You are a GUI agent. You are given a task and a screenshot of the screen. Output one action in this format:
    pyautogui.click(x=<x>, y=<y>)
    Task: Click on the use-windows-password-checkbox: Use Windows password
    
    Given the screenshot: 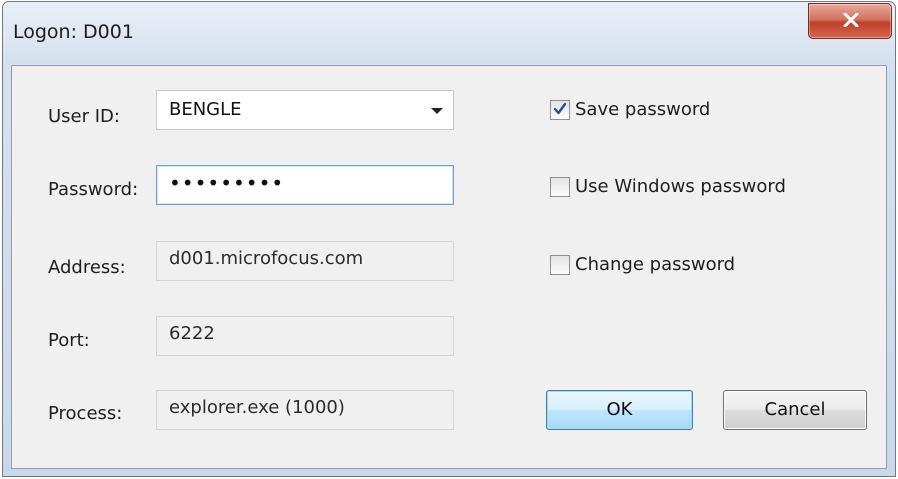 What is the action you would take?
    pyautogui.click(x=685, y=188)
    